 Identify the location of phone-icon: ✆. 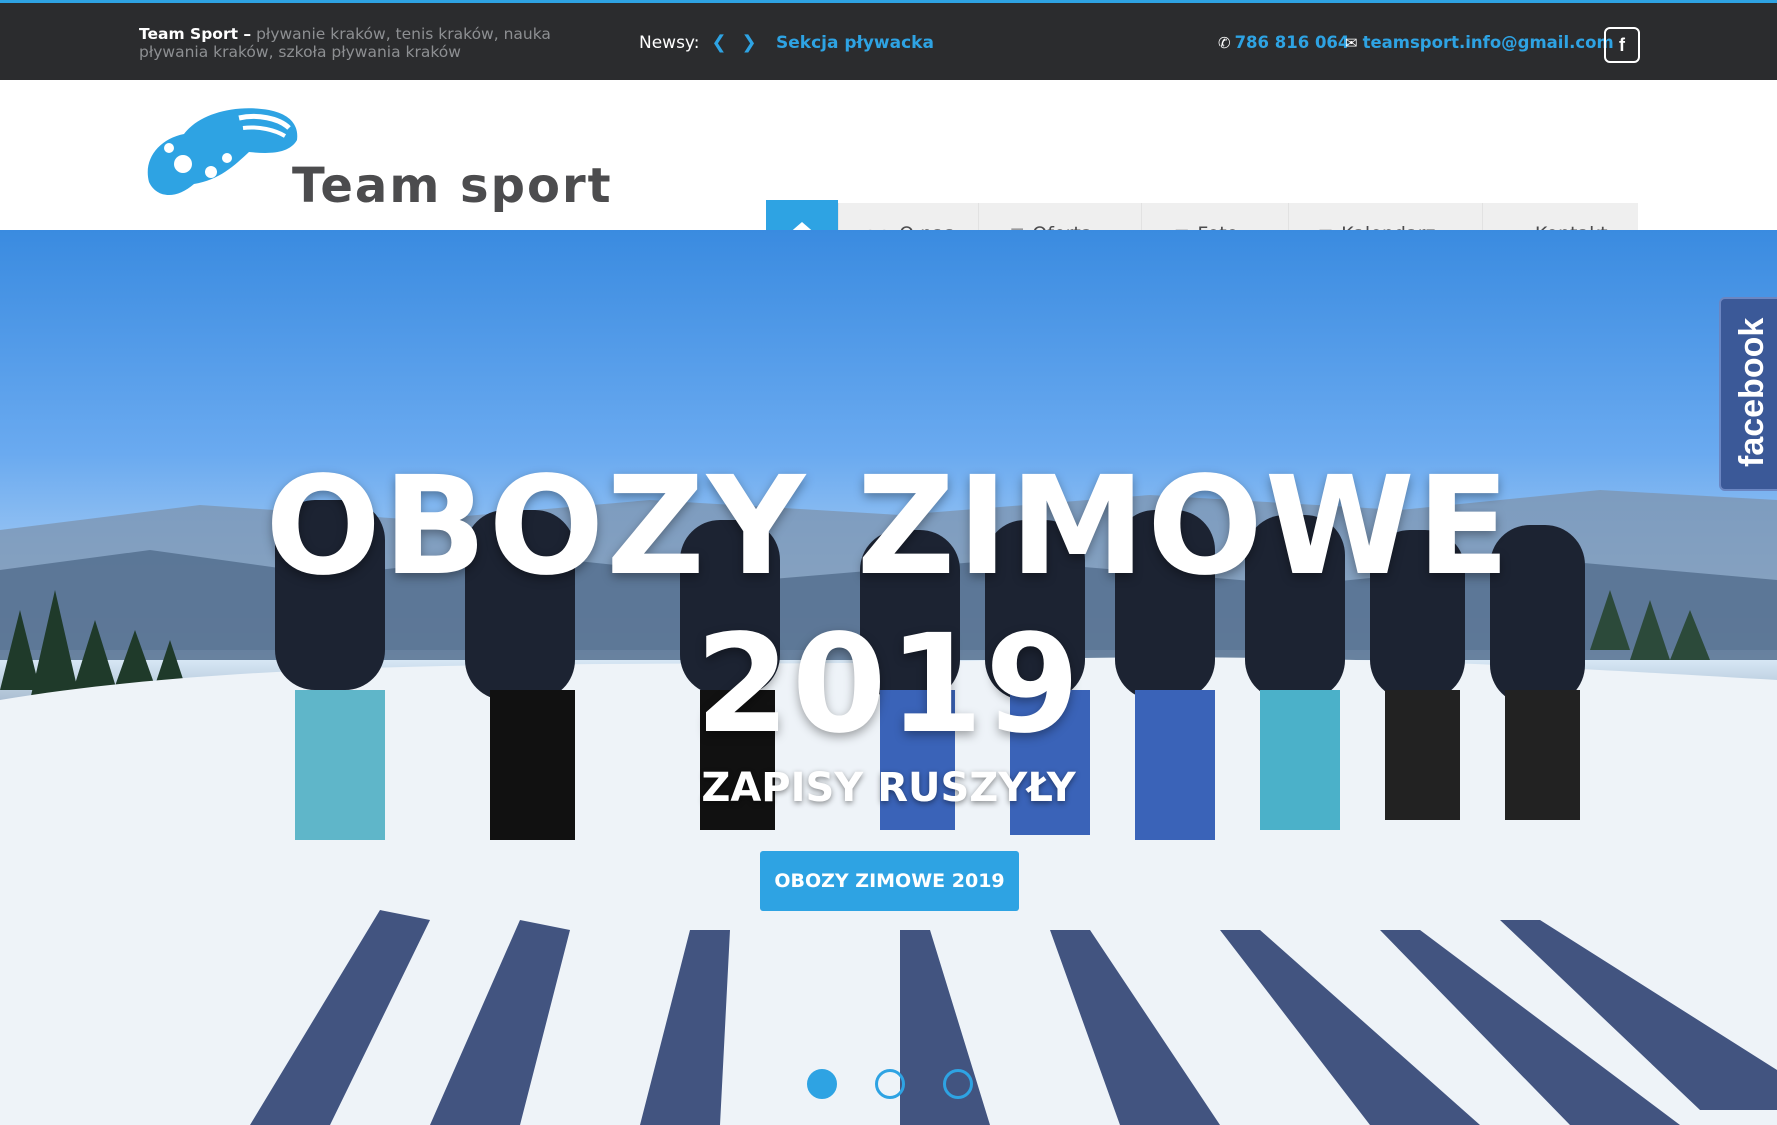
(1224, 42).